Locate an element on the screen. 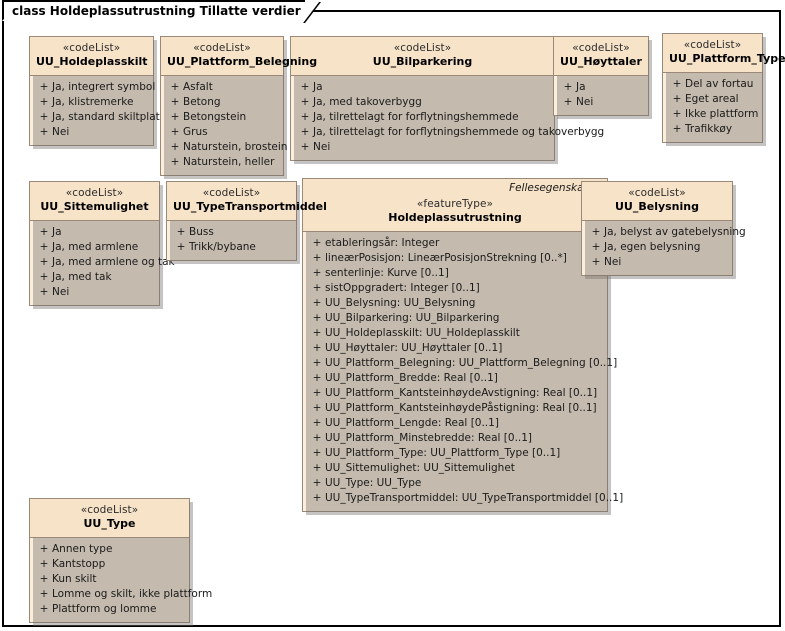  attribute-text: UU_Holdeplasskilt is located at coordinates (422, 332).